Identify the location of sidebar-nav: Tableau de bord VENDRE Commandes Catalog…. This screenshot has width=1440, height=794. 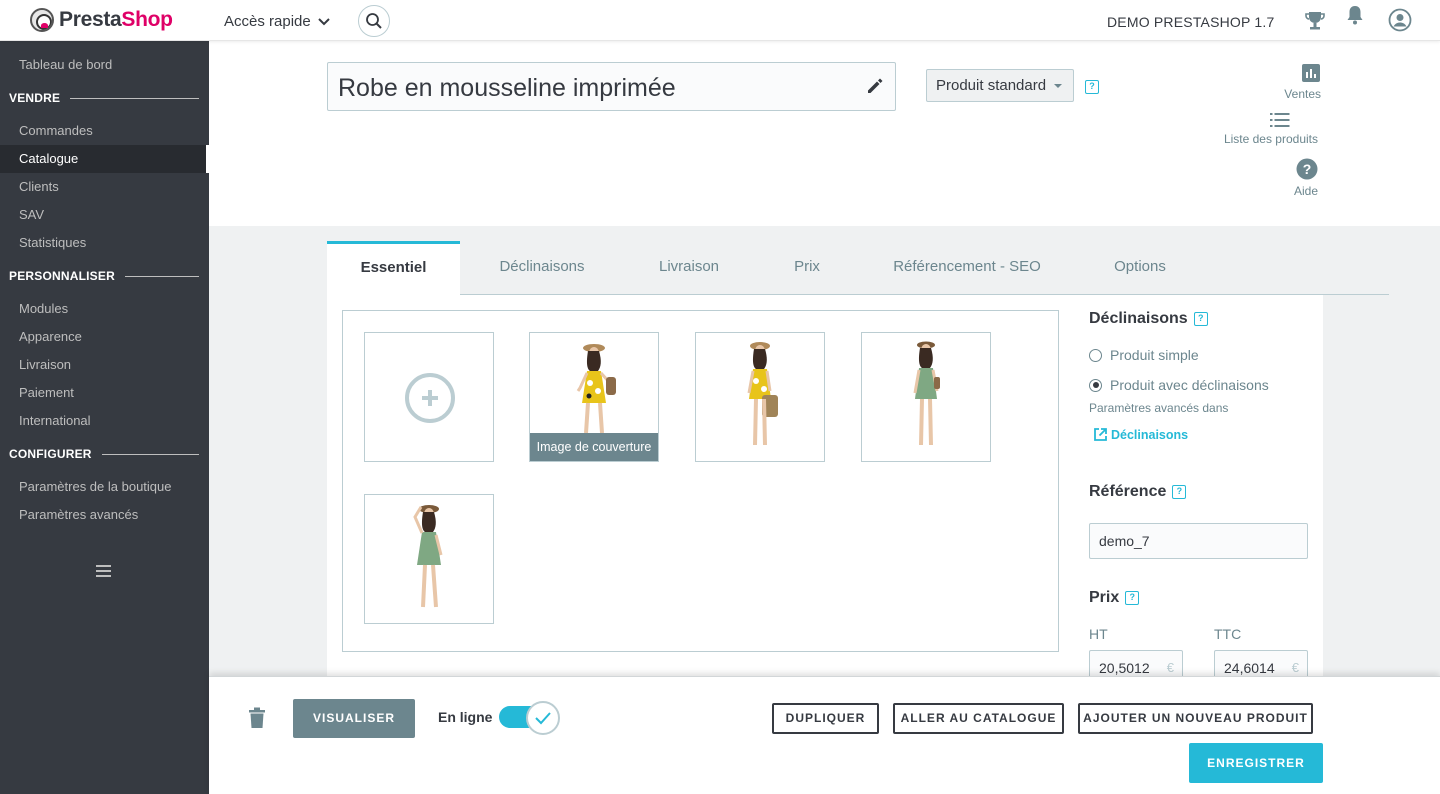
(104, 417).